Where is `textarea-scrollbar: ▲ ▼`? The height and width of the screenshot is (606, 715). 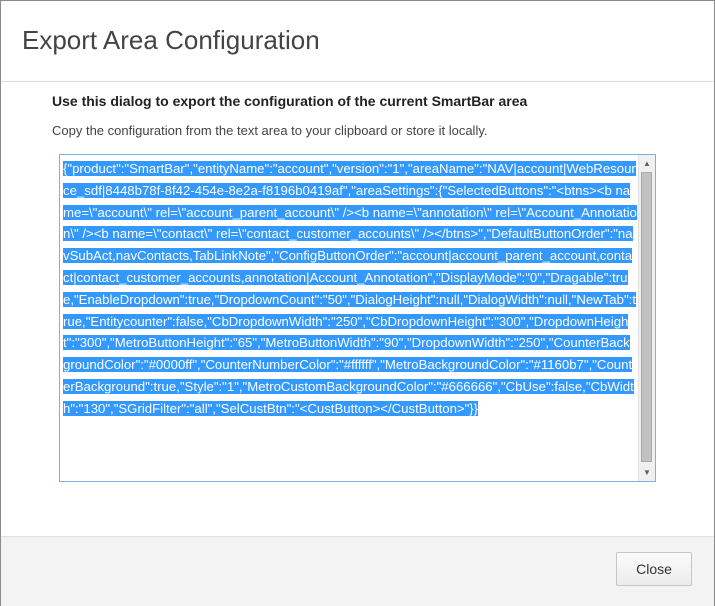
textarea-scrollbar: ▲ ▼ is located at coordinates (646, 318).